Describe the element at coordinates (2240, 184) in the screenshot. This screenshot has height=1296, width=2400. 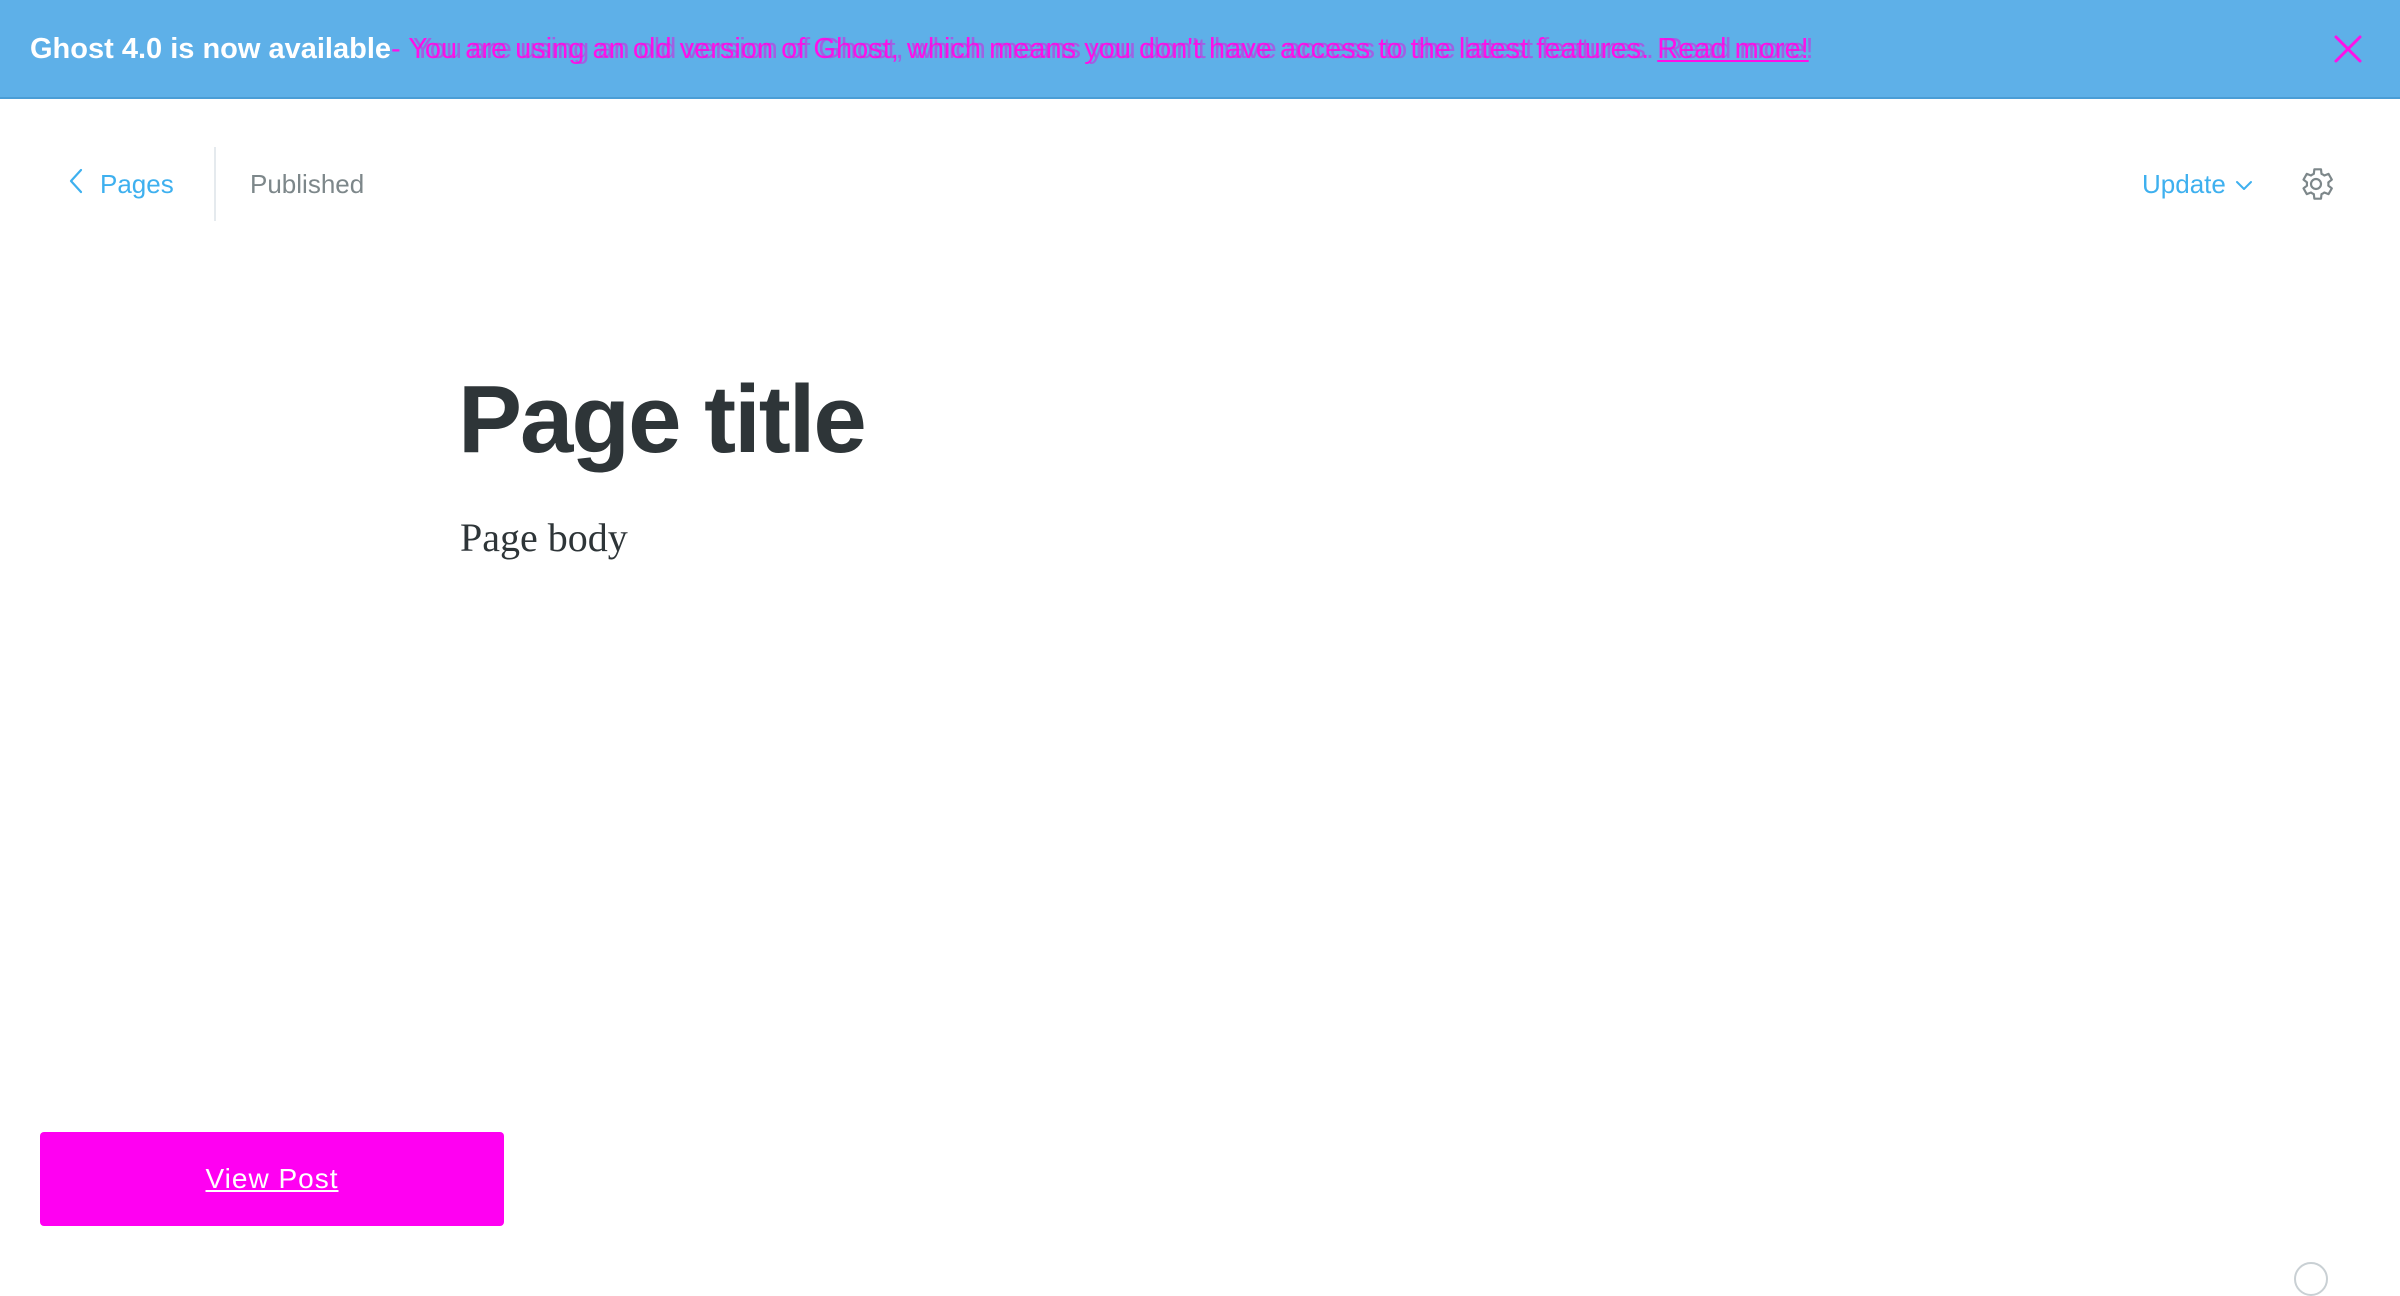
I see `chevron-down-icon` at that location.